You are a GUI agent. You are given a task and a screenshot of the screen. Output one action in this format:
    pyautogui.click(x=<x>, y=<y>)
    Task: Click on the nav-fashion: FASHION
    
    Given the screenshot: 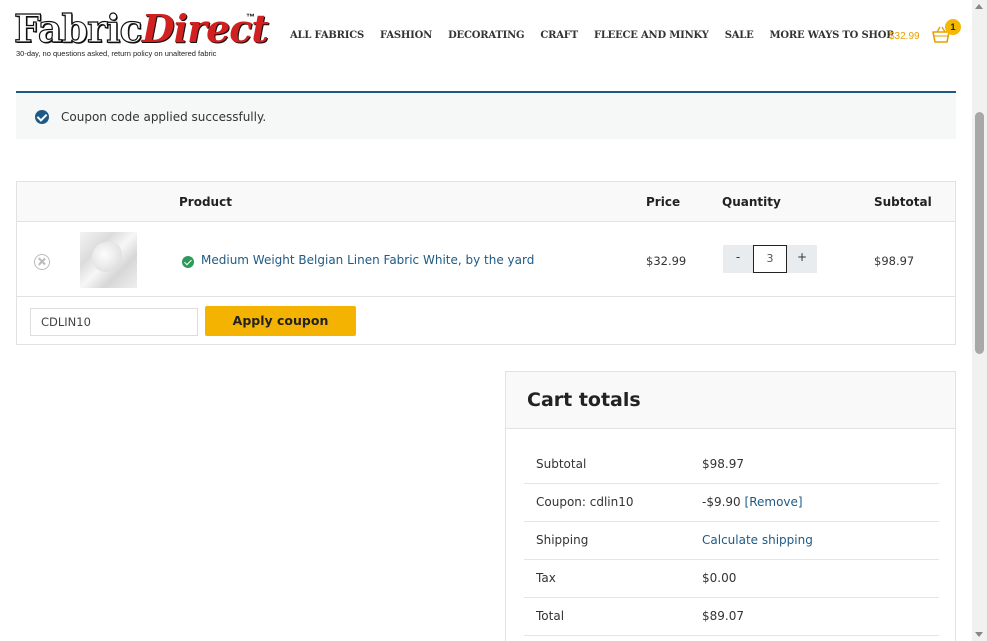 What is the action you would take?
    pyautogui.click(x=406, y=35)
    